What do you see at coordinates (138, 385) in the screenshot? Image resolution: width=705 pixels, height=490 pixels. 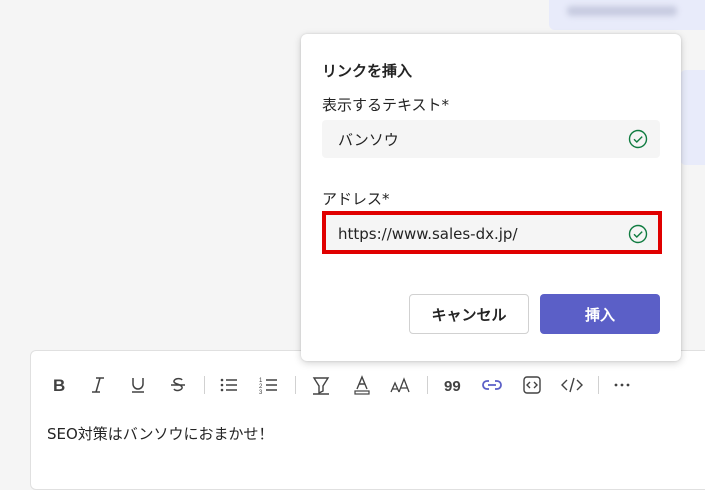 I see `underline-icon` at bounding box center [138, 385].